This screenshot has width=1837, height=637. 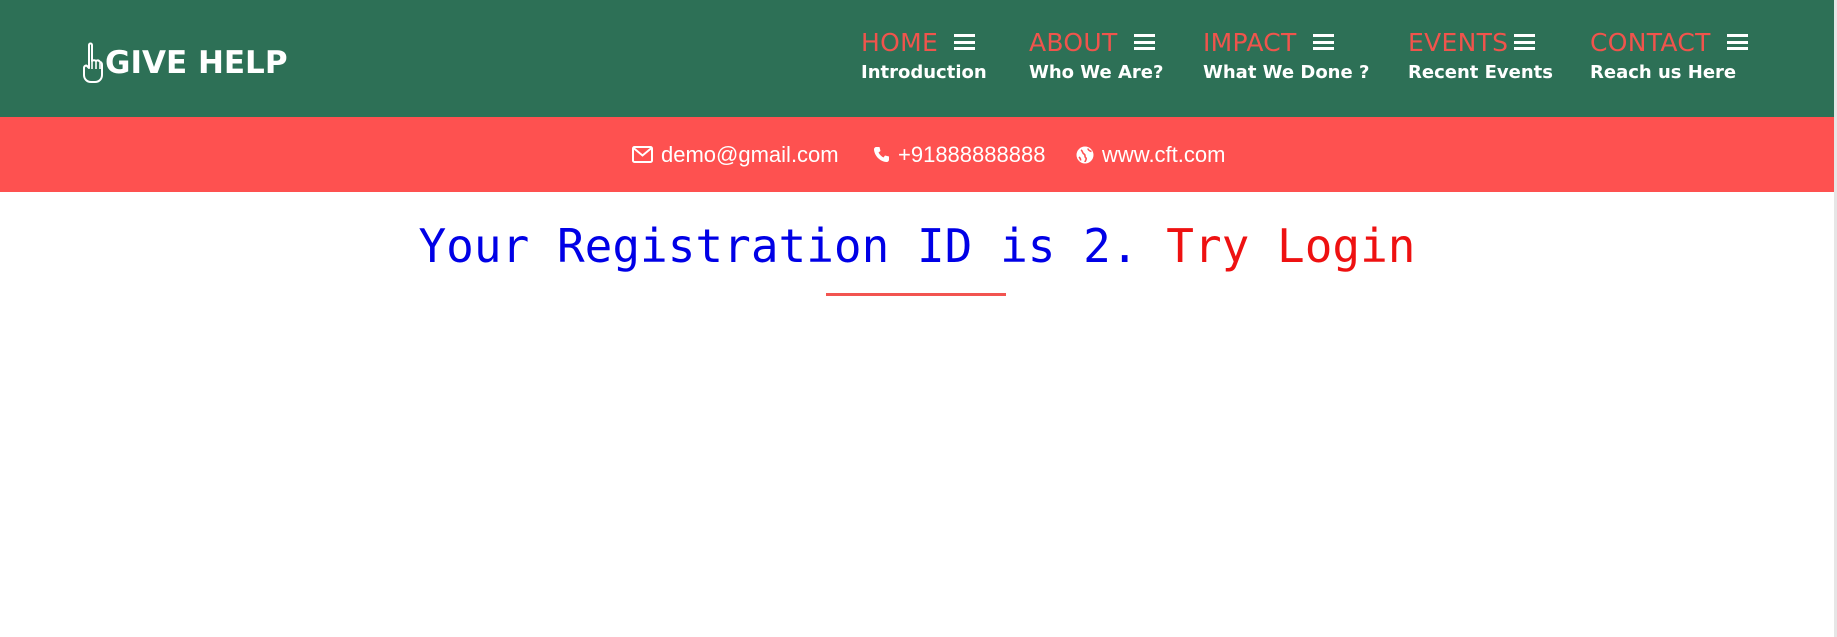 What do you see at coordinates (1164, 154) in the screenshot?
I see `contact-website-text: www.cft.com` at bounding box center [1164, 154].